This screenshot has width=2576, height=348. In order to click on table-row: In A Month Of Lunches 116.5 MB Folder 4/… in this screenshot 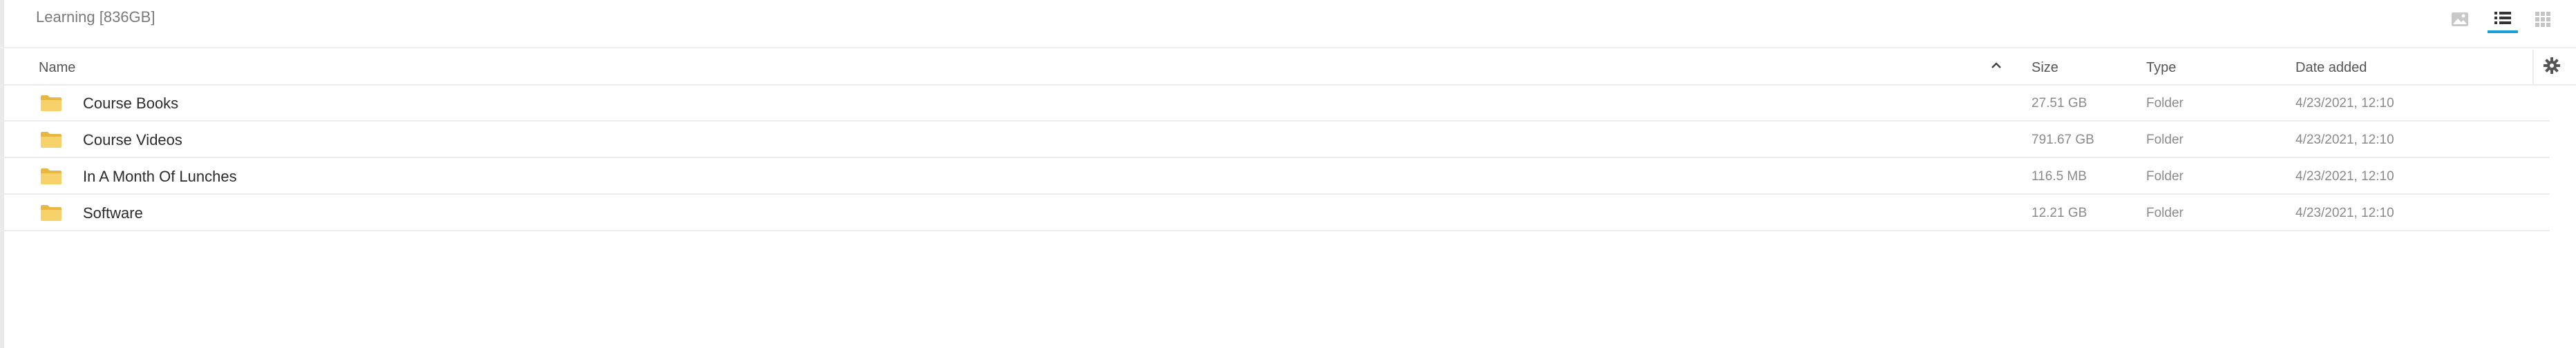, I will do `click(1275, 177)`.